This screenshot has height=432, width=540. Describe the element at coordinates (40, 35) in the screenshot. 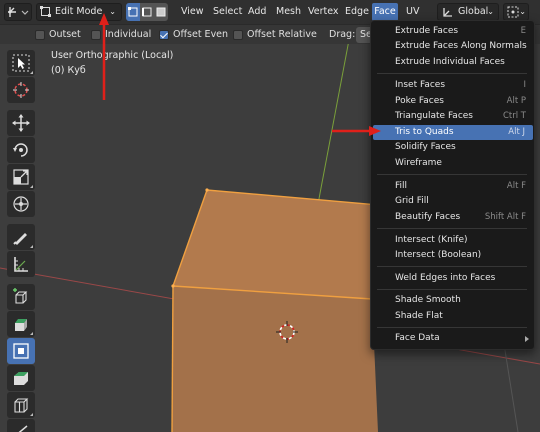

I see `outset-checkbox` at that location.